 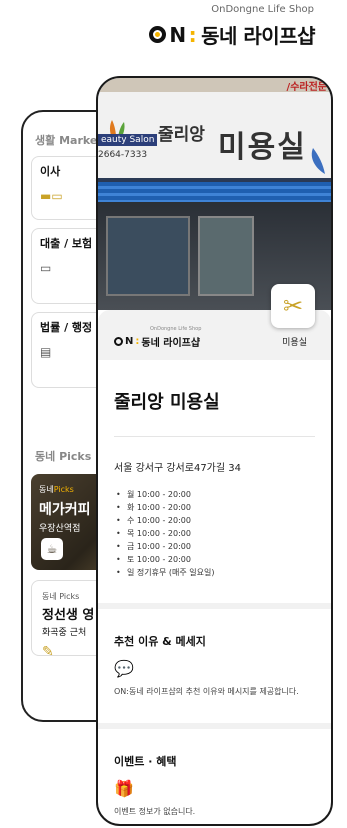 What do you see at coordinates (223, 559) in the screenshot?
I see `hours-item: 토 10:00 - 20:00` at bounding box center [223, 559].